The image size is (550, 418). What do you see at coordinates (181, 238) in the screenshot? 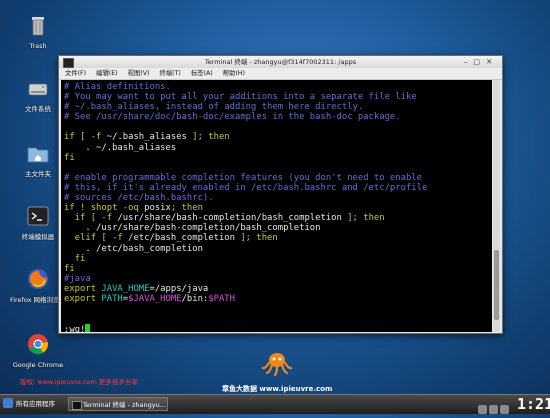
I see `terminal-text: /etc/bash_completion` at bounding box center [181, 238].